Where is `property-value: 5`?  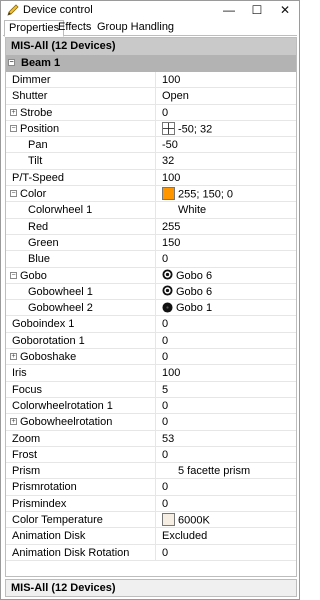
property-value: 5 is located at coordinates (165, 390).